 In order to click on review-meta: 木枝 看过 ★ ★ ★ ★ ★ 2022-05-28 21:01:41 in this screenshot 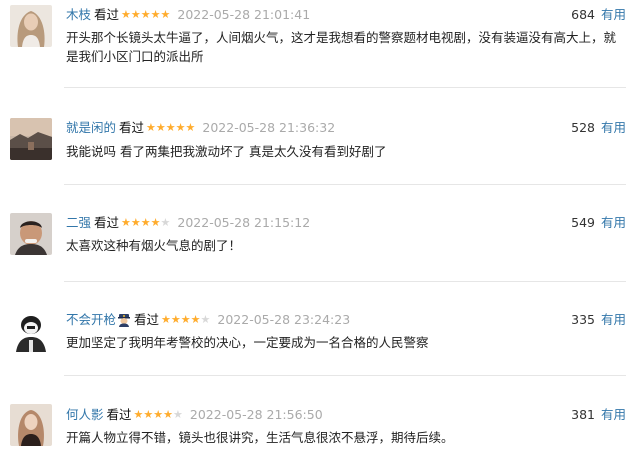, I will do `click(188, 15)`.